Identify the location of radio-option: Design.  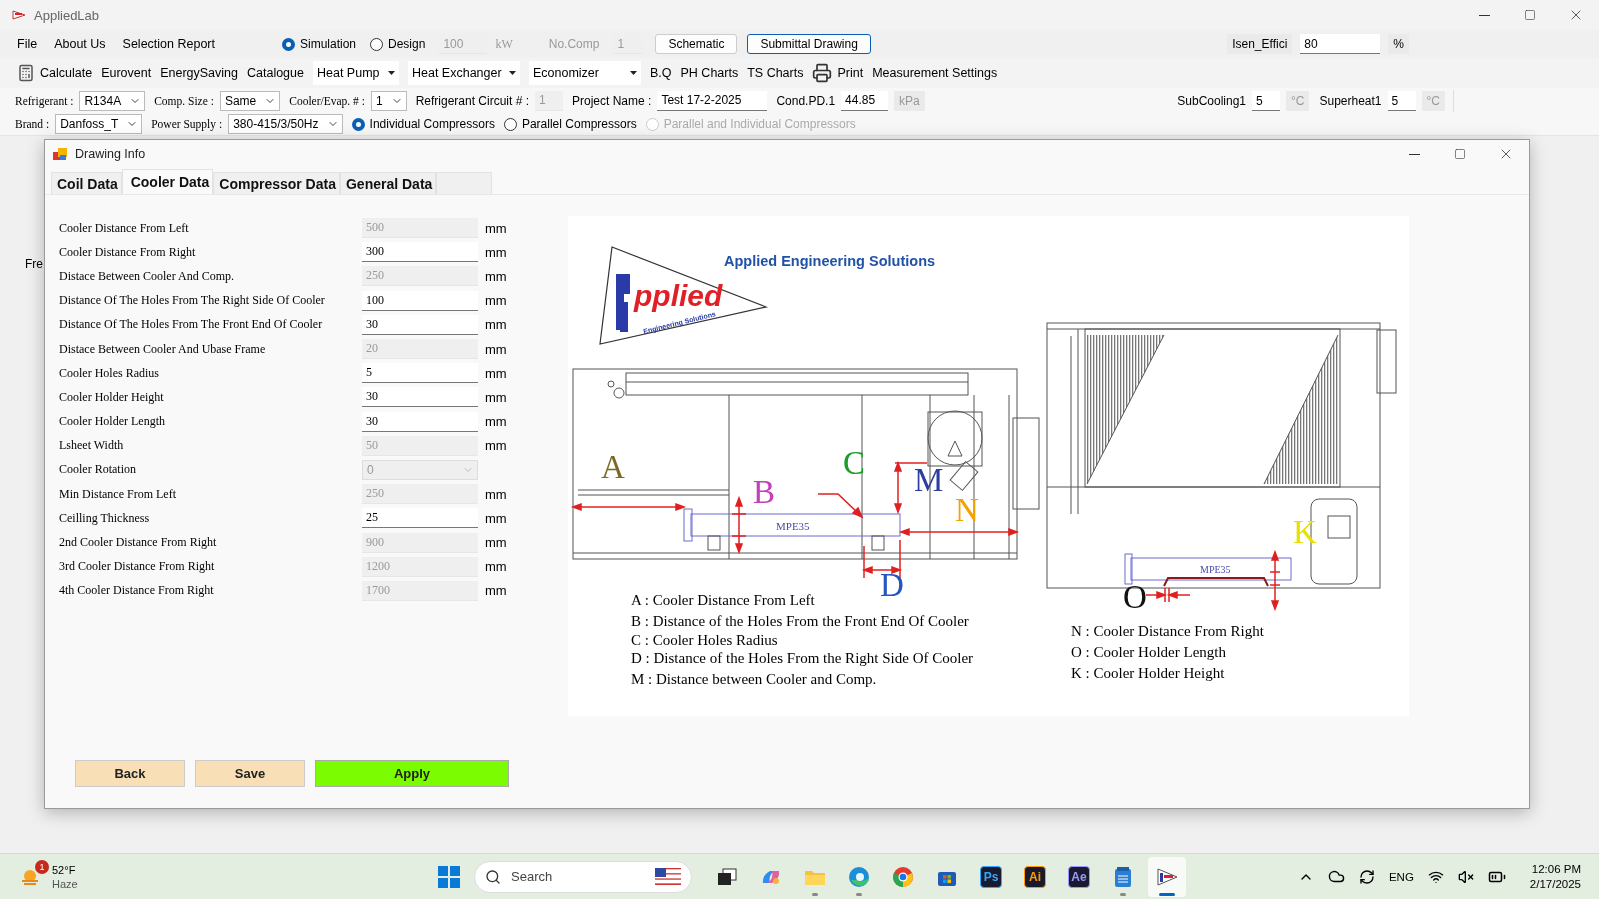
(398, 44).